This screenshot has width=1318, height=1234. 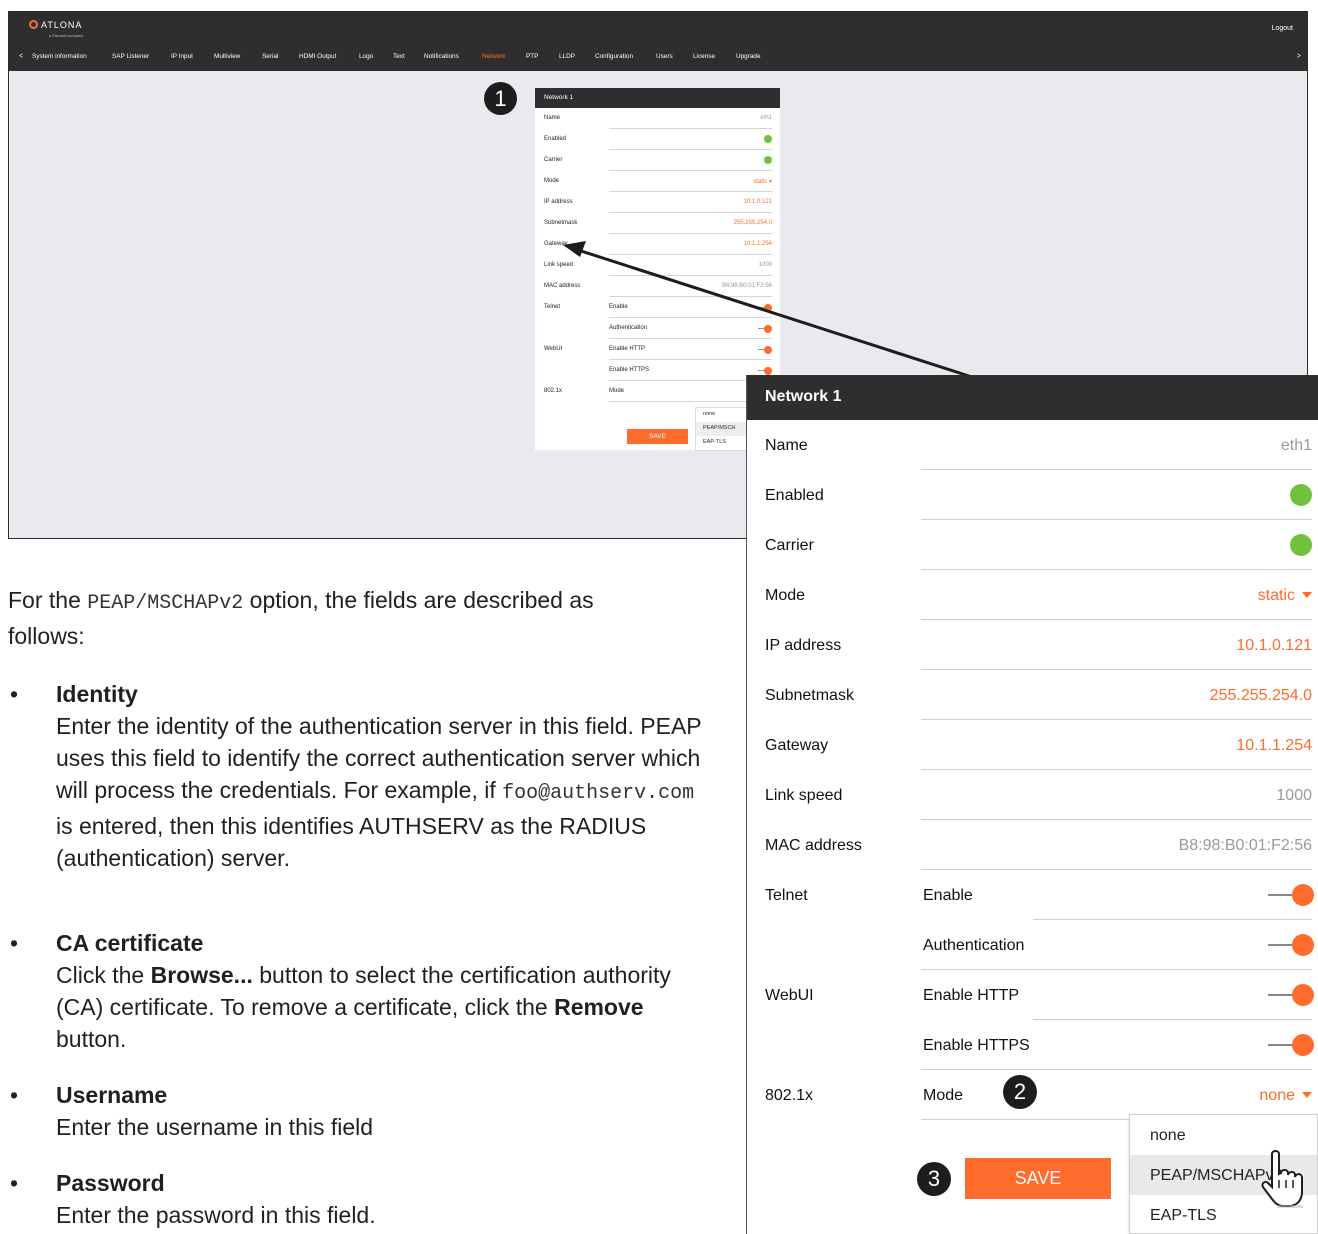 What do you see at coordinates (657, 328) in the screenshot?
I see `mini-row-telnet-auth: Authentication` at bounding box center [657, 328].